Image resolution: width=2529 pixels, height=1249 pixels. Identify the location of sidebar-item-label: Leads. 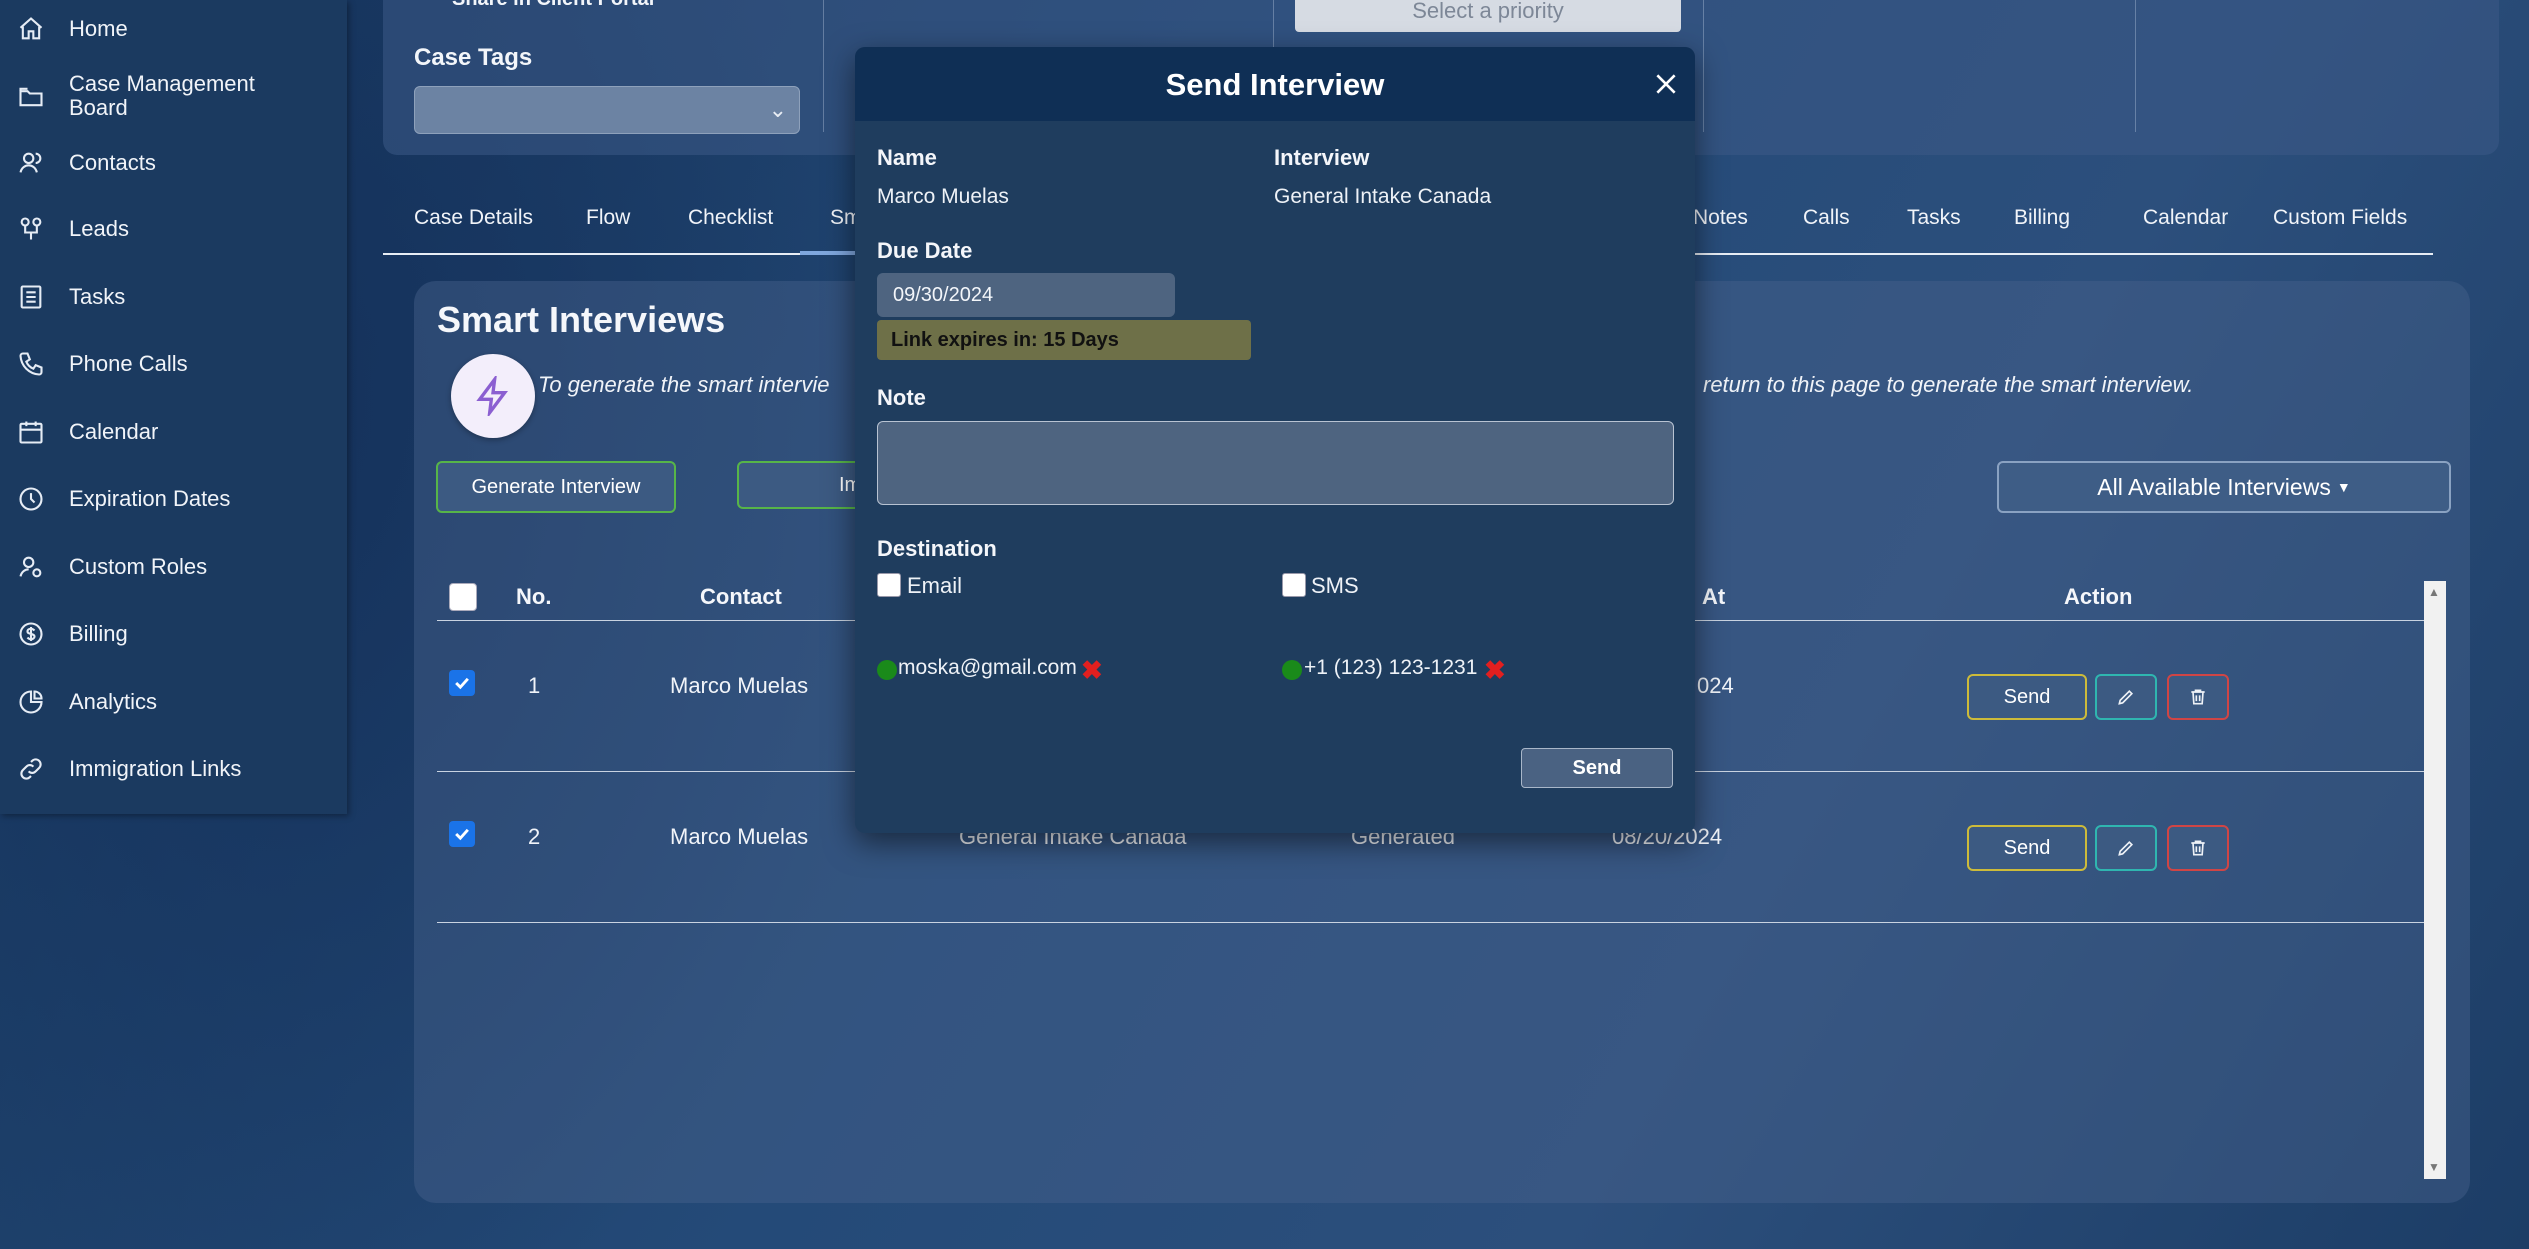
(99, 228).